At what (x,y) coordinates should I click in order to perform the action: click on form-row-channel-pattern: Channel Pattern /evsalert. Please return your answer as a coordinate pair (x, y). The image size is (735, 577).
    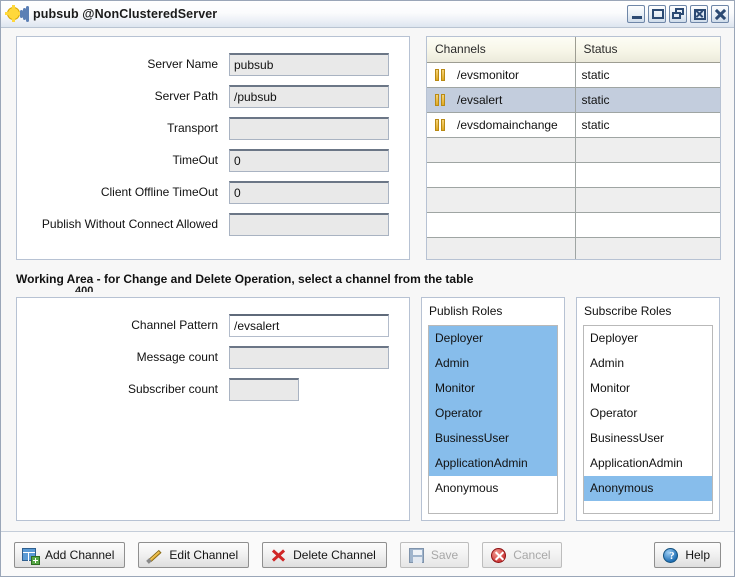
    Looking at the image, I should click on (213, 325).